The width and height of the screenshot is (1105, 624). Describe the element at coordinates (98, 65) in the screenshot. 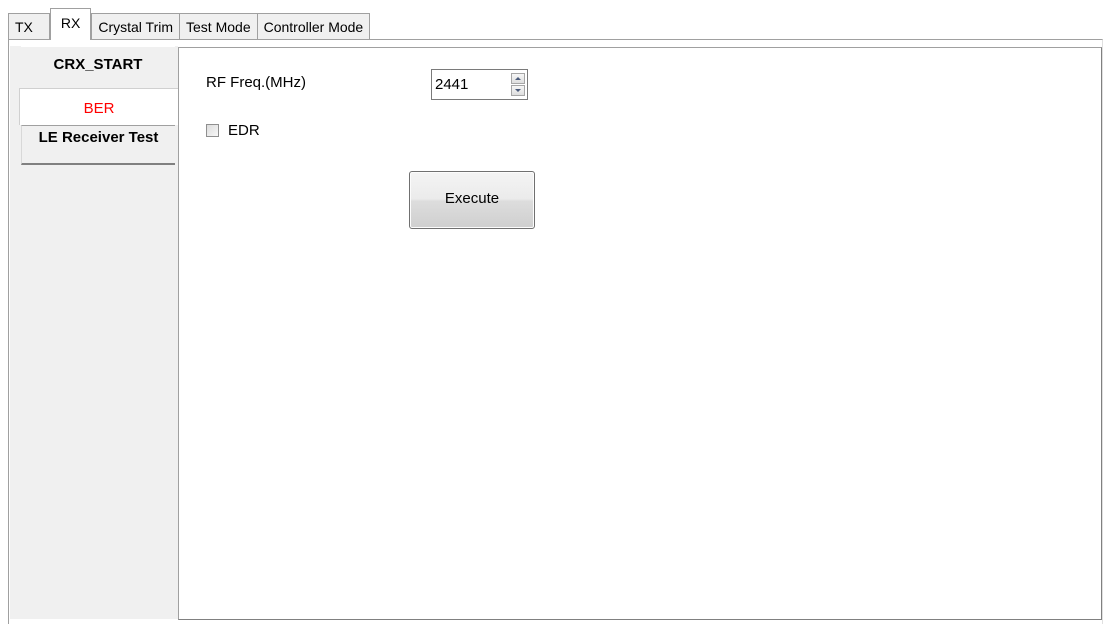

I see `side-tab-crx-start: CRX_START` at that location.